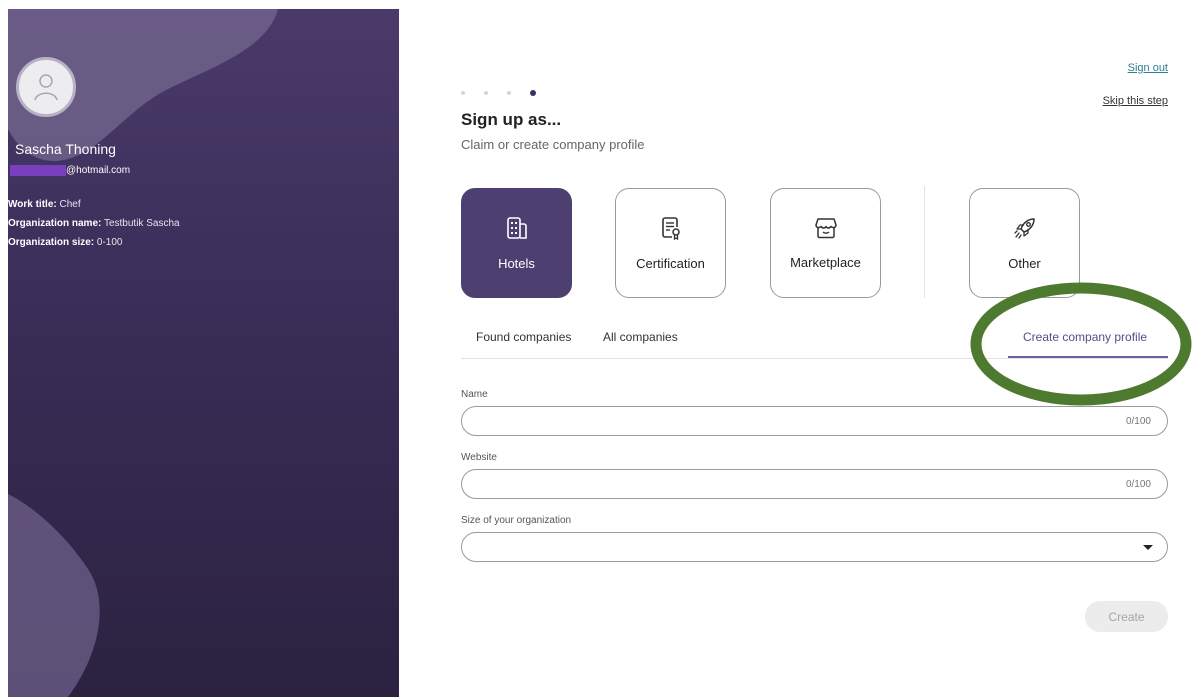  I want to click on website-char-counter: 0/100, so click(1138, 484).